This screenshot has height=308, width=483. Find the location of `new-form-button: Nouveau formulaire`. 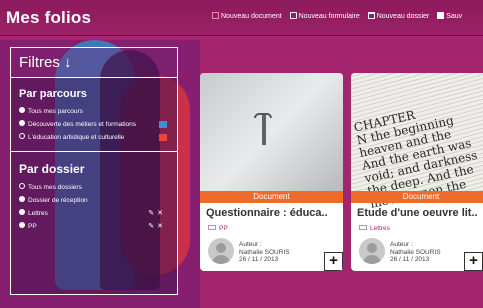

new-form-button: Nouveau formulaire is located at coordinates (324, 16).